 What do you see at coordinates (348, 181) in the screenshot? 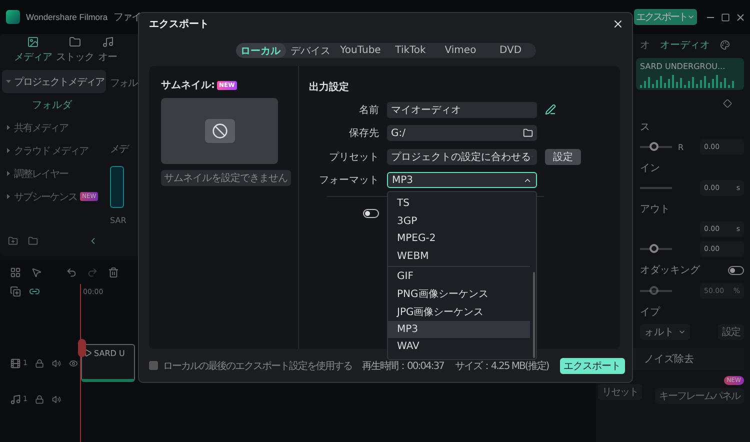
I see `field-label: フォーマット` at bounding box center [348, 181].